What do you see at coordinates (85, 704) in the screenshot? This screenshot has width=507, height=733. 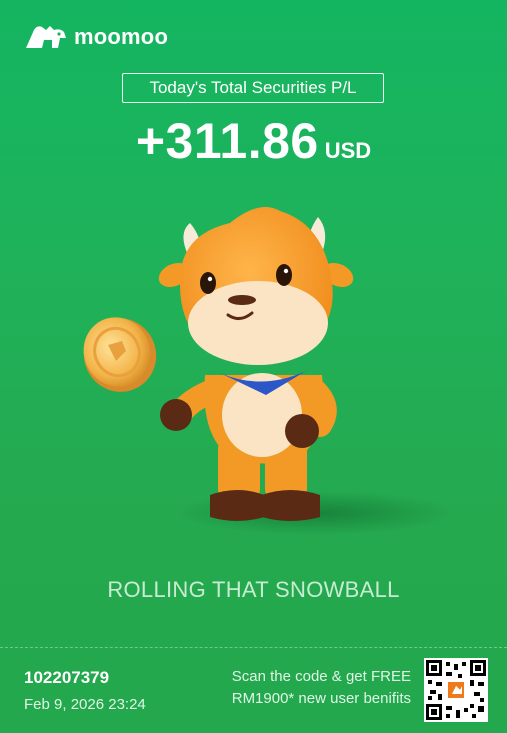 I see `timestamp: Feb 9, 2026 23:24` at bounding box center [85, 704].